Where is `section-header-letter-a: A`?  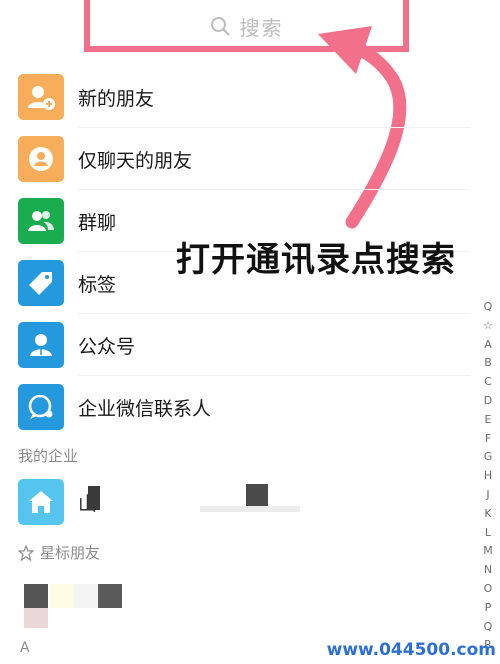
section-header-letter-a: A is located at coordinates (25, 648).